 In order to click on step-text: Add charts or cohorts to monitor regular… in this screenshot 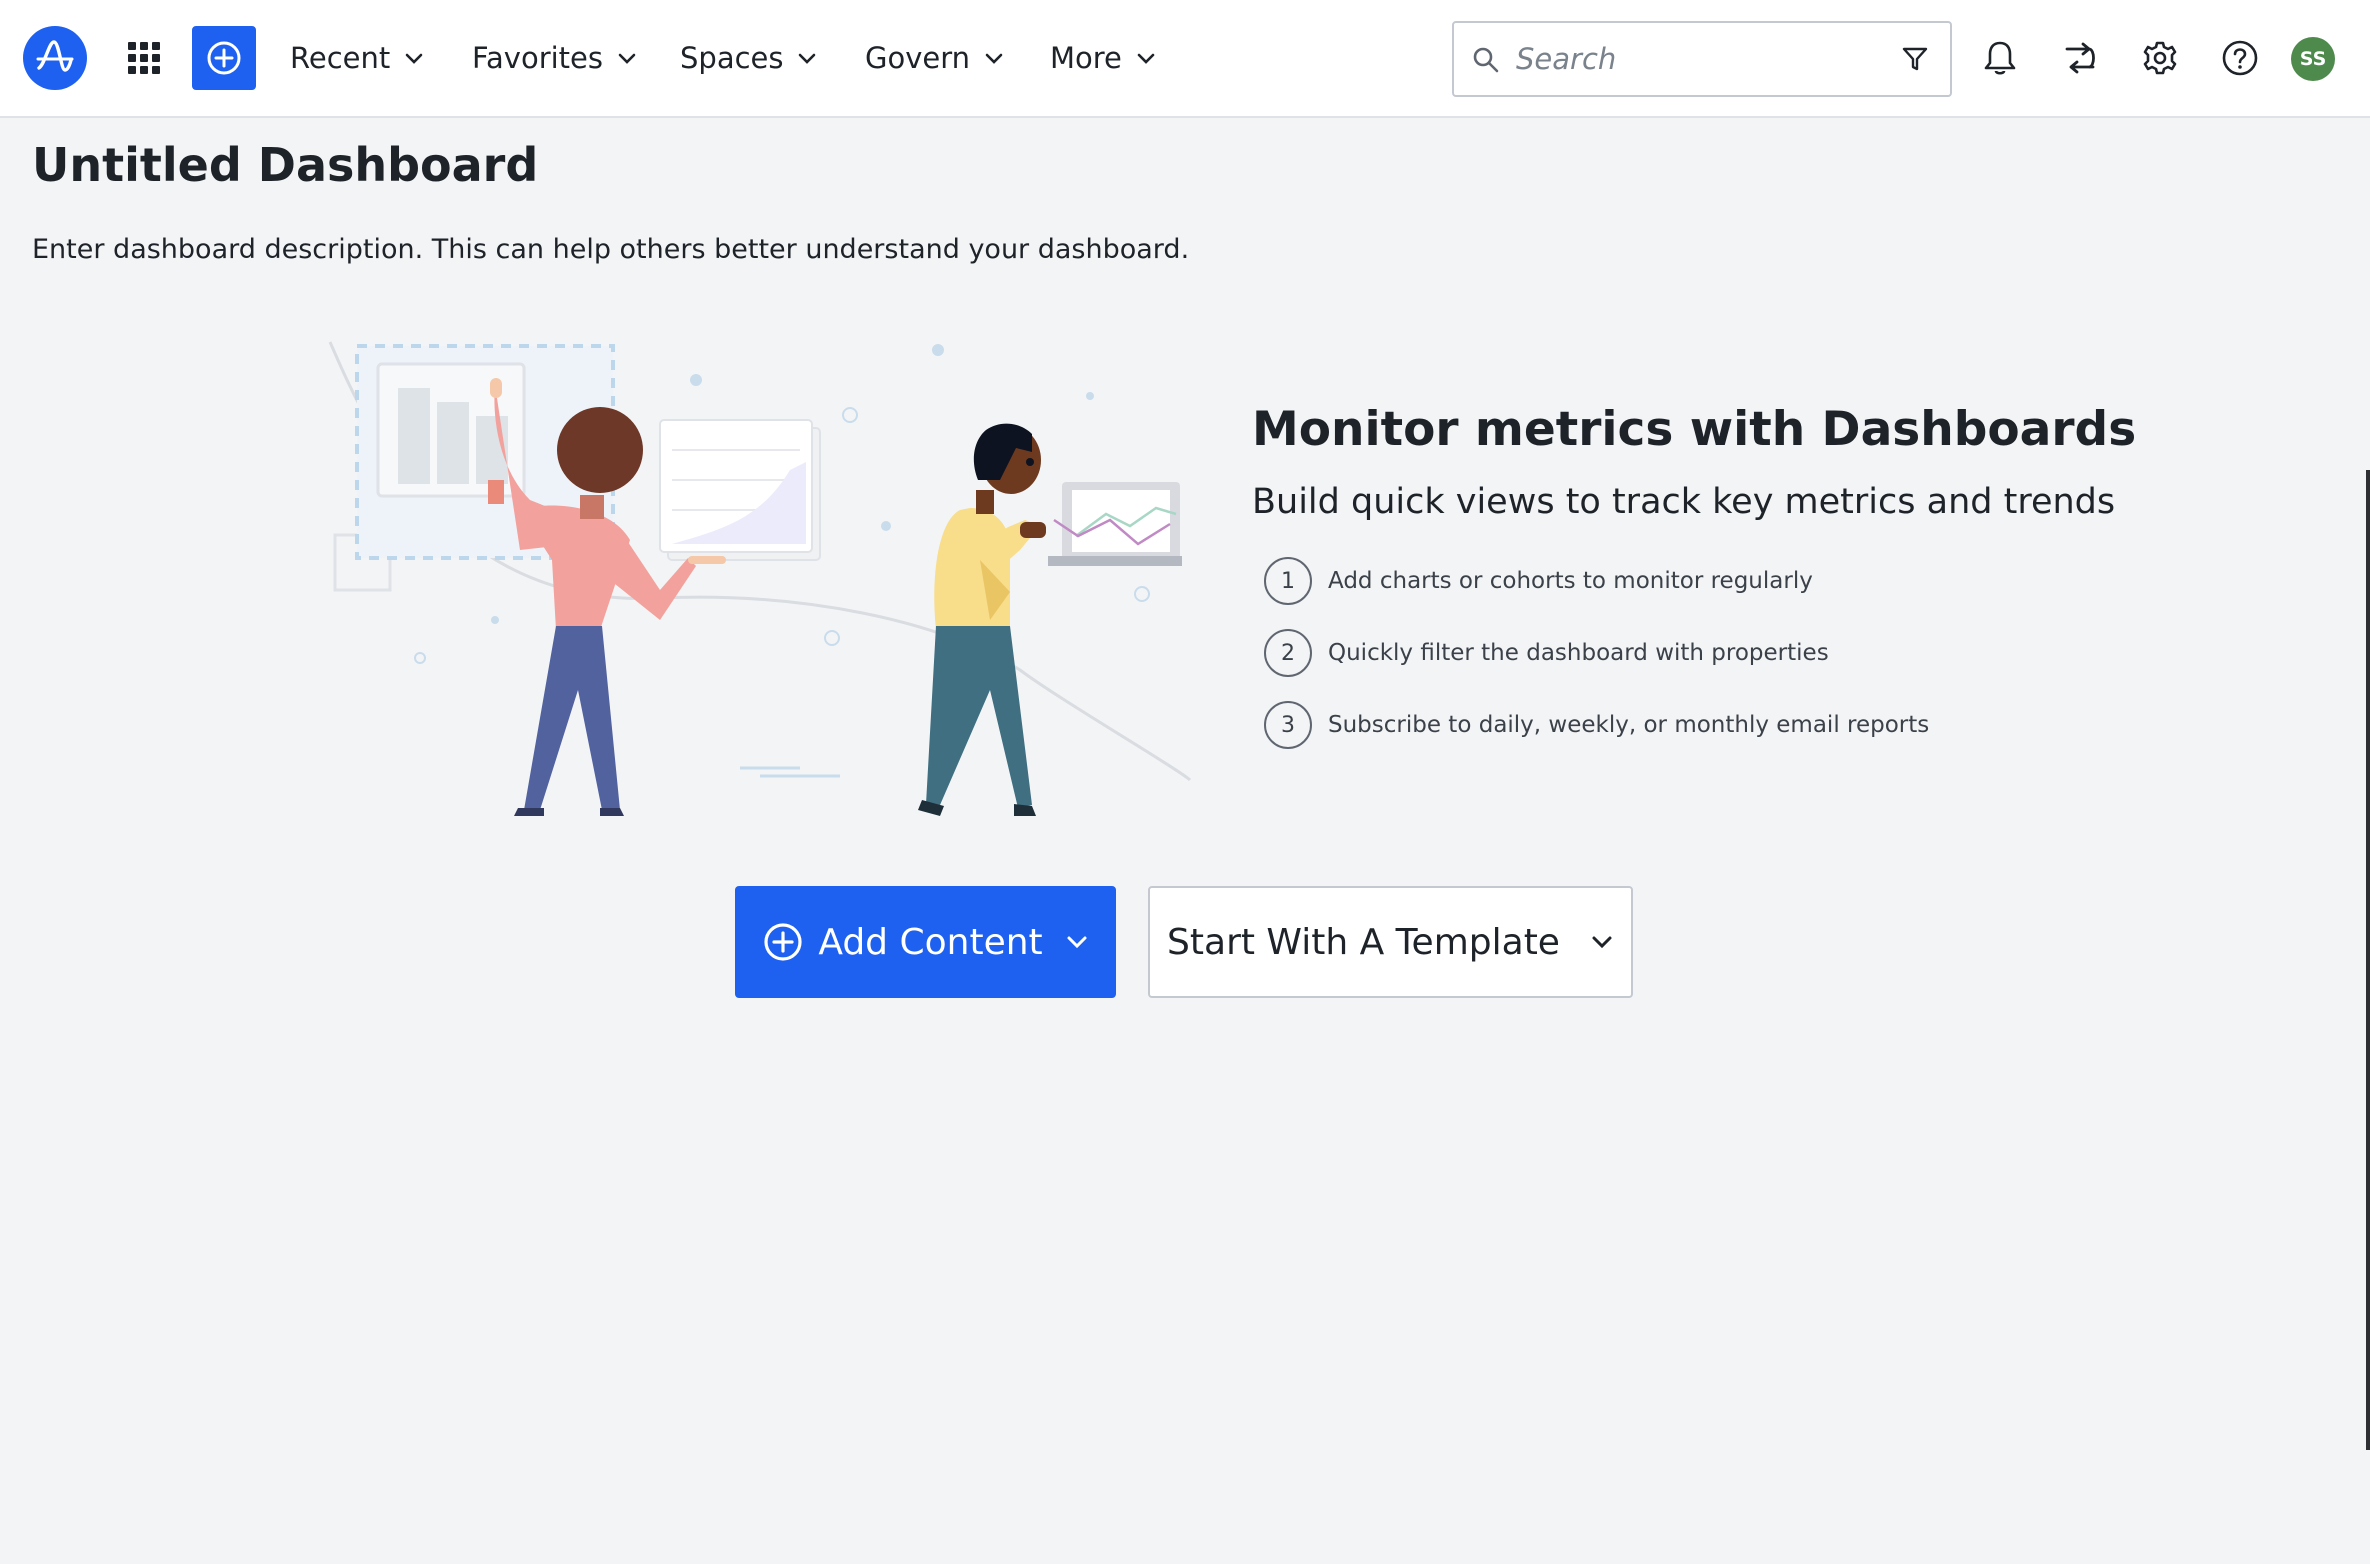, I will do `click(1570, 581)`.